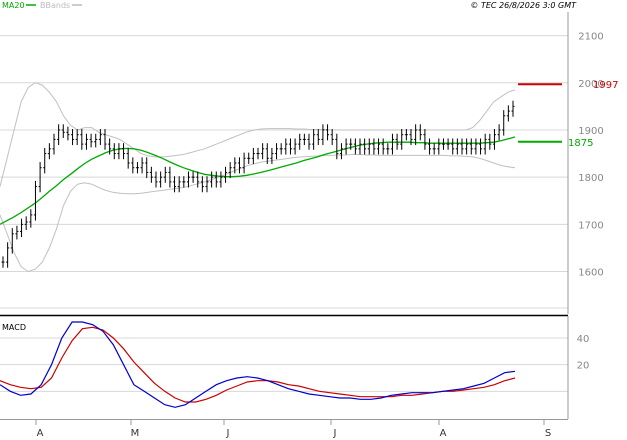  What do you see at coordinates (590, 155) in the screenshot?
I see `price-axis-ticks: 210019001800170016002000` at bounding box center [590, 155].